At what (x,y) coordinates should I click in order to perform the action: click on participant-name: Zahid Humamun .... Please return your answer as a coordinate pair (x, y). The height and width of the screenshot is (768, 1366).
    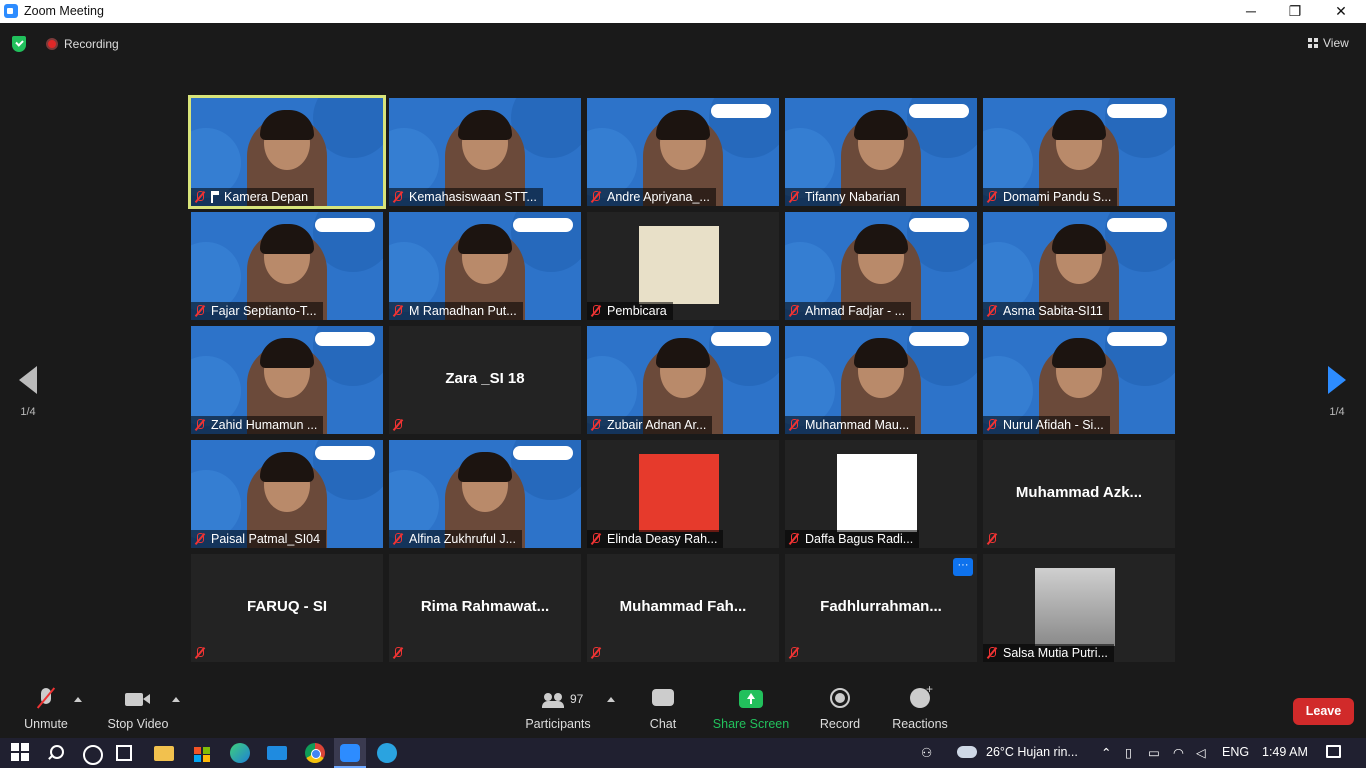
    Looking at the image, I should click on (264, 425).